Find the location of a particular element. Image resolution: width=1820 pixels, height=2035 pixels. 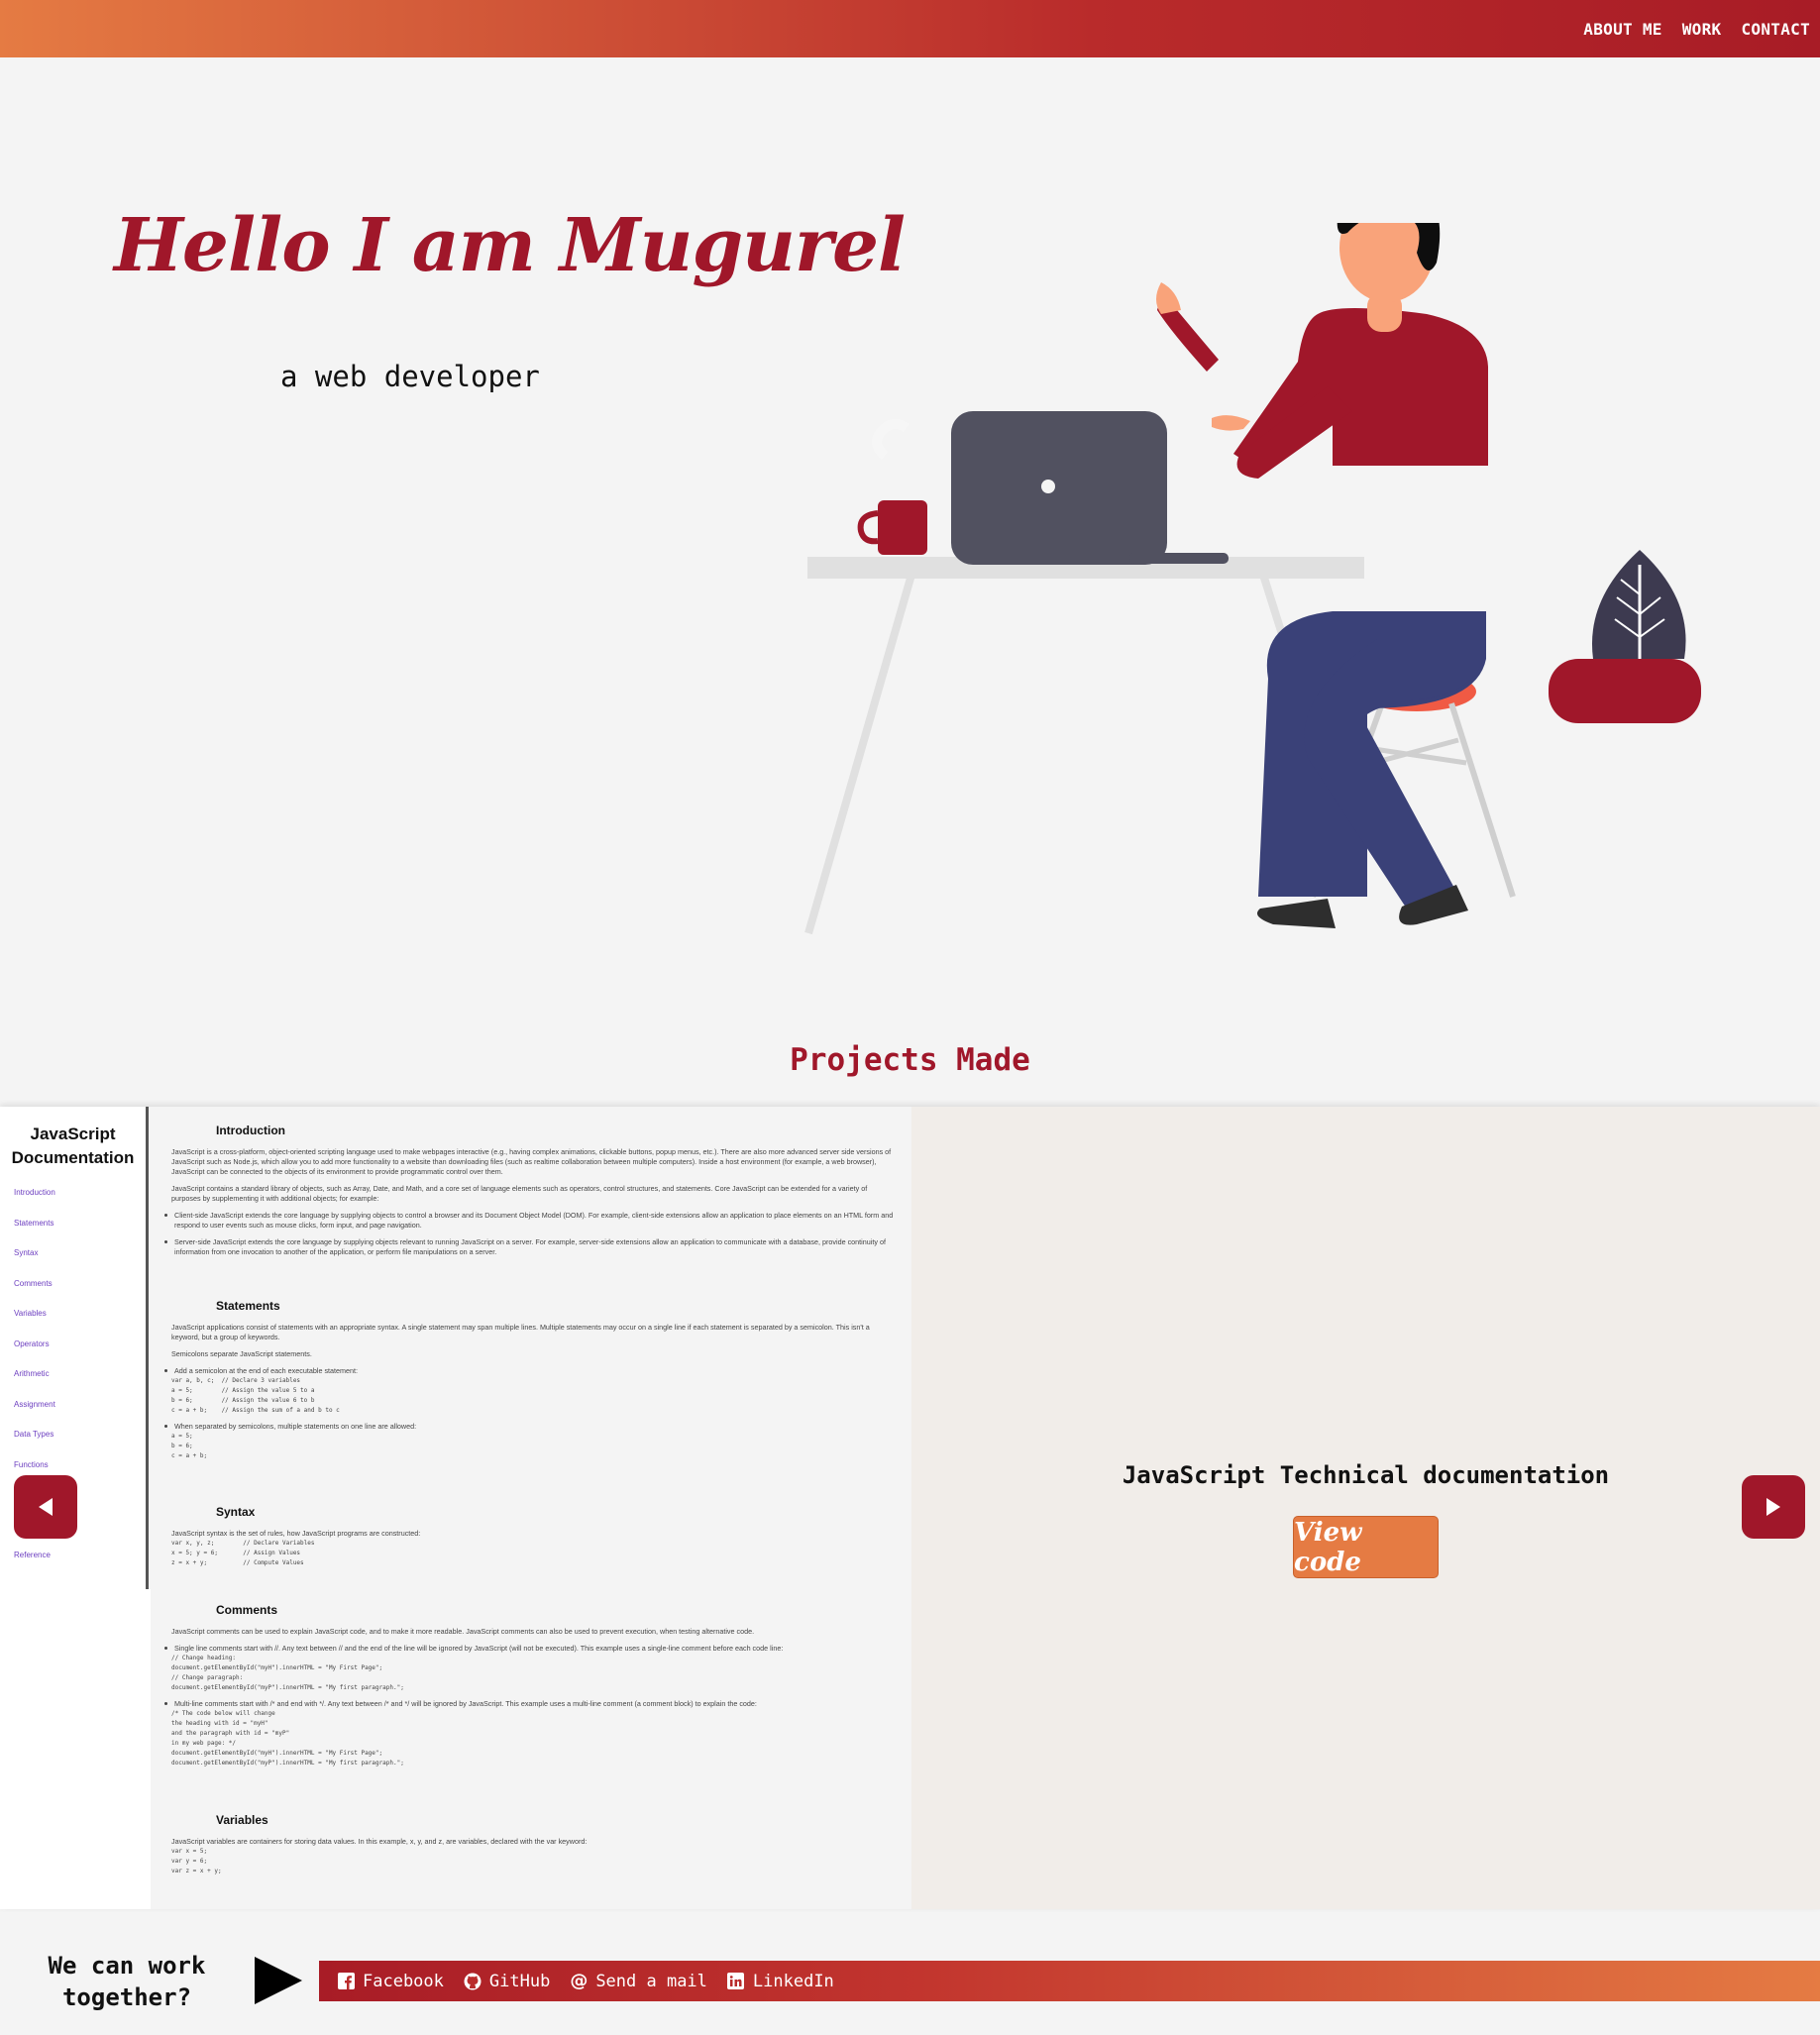

shoe-left is located at coordinates (1296, 913).